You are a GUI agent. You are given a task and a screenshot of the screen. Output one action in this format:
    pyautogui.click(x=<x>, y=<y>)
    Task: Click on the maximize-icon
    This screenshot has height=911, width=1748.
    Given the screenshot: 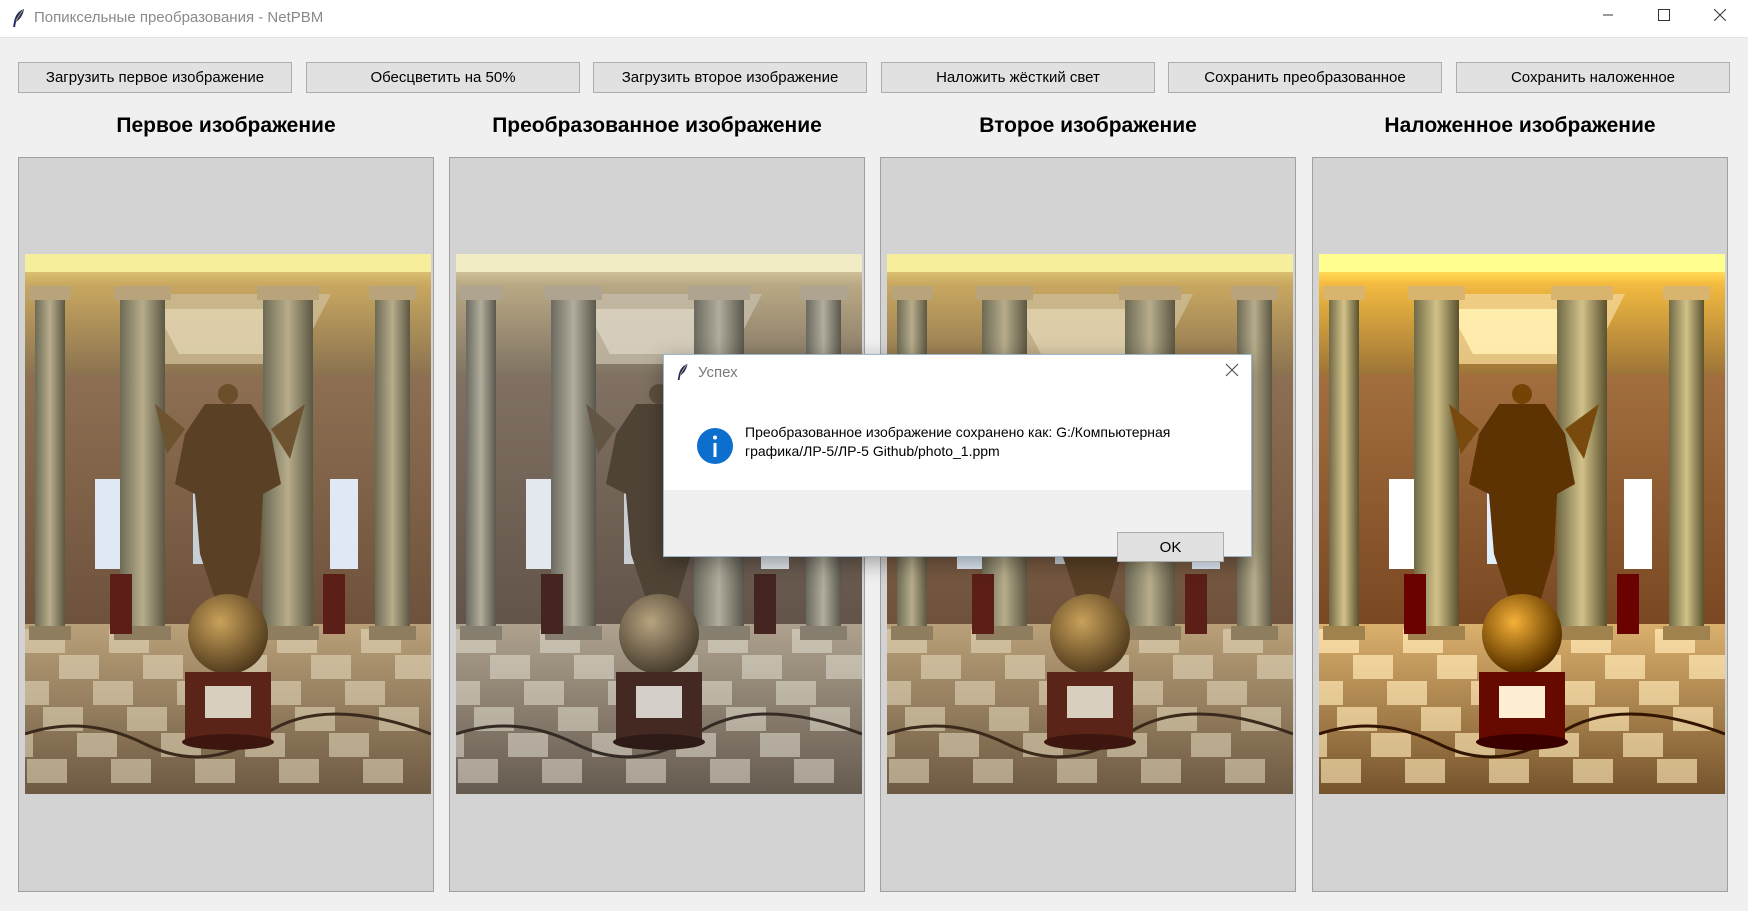 What is the action you would take?
    pyautogui.click(x=1664, y=17)
    